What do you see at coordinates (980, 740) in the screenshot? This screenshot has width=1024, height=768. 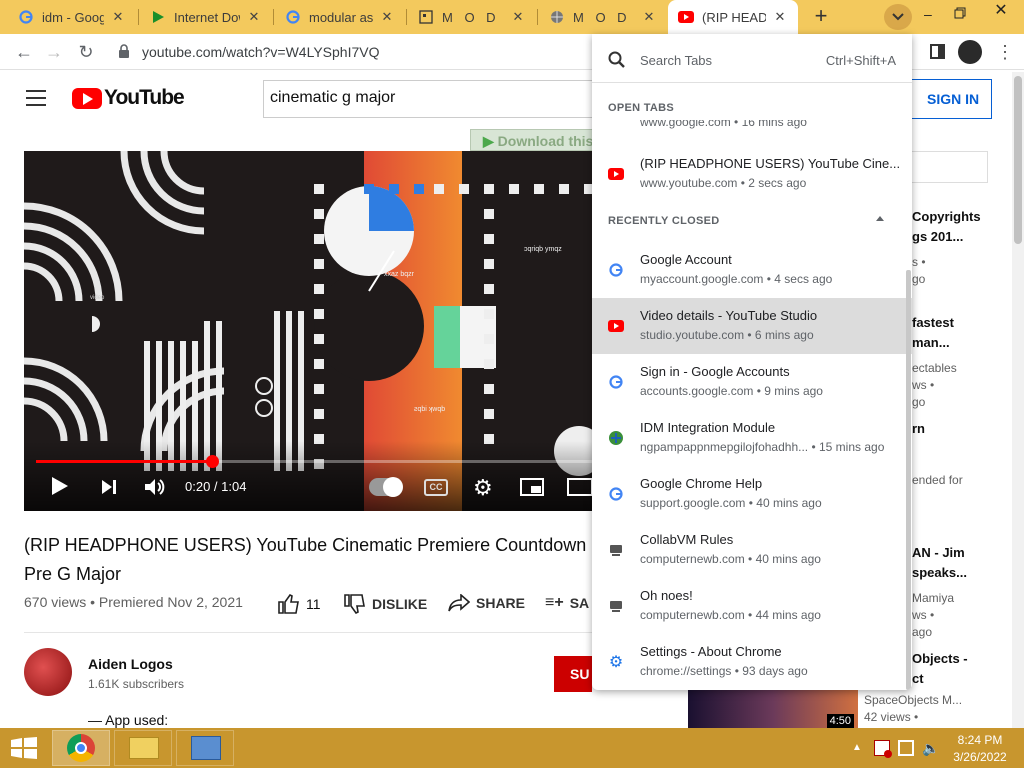 I see `clock-time: 8:24 PM` at bounding box center [980, 740].